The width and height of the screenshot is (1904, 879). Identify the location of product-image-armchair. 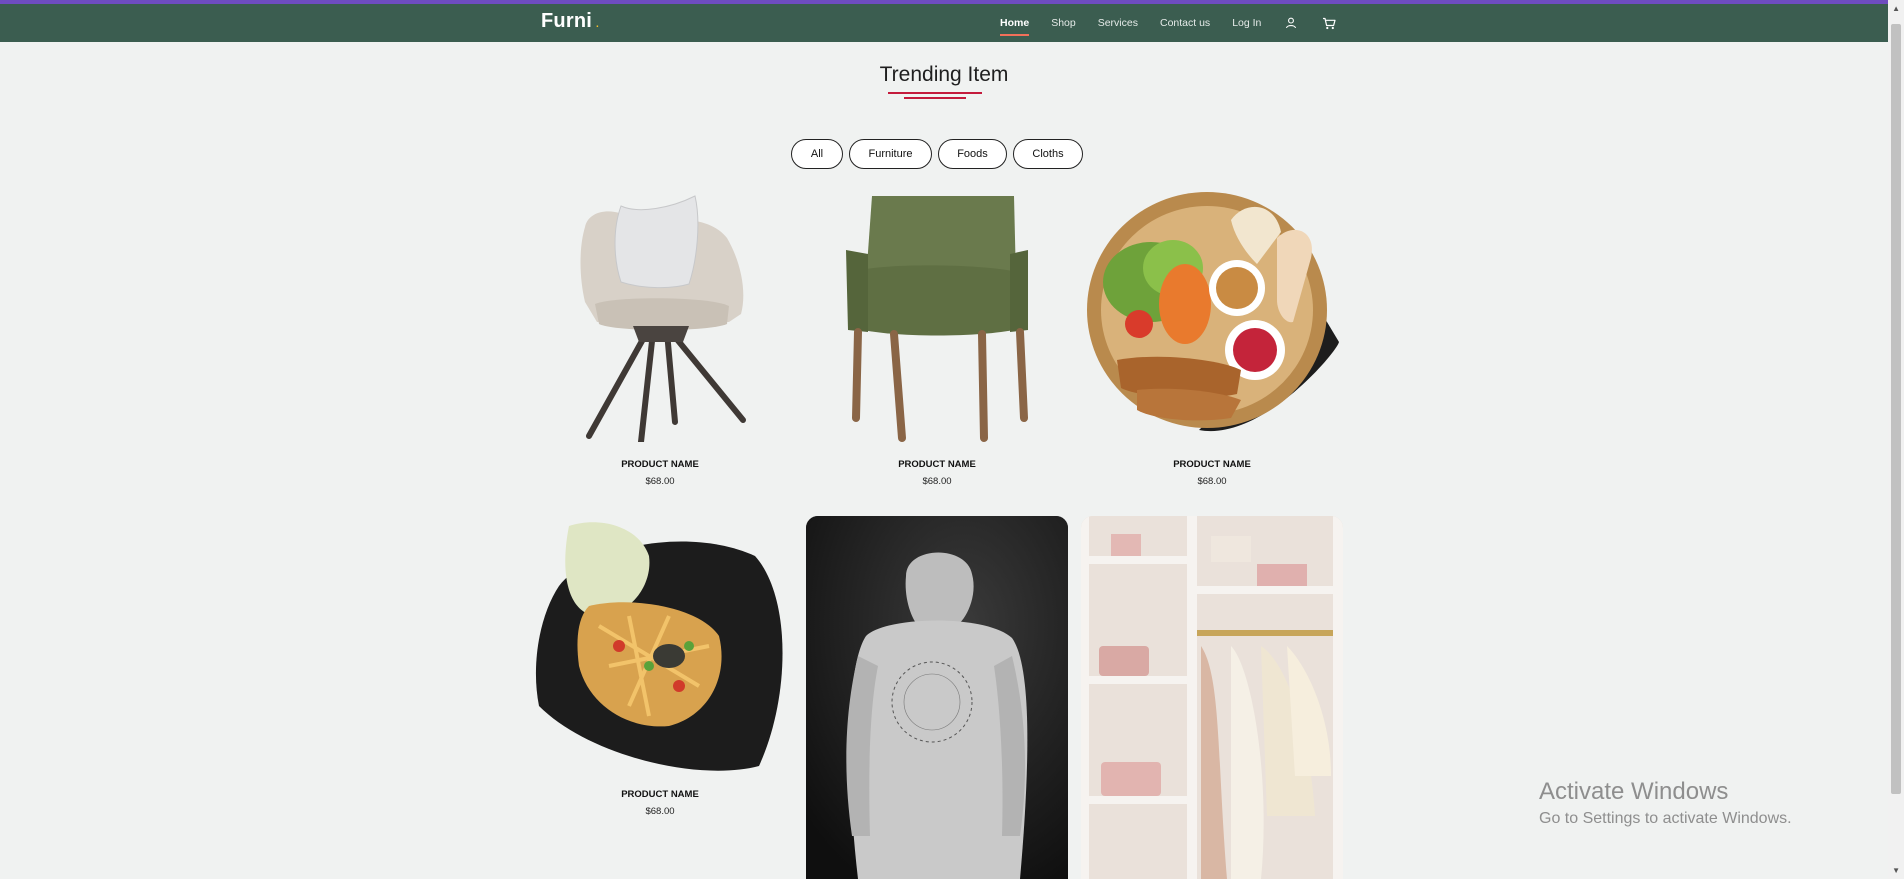
(663, 318).